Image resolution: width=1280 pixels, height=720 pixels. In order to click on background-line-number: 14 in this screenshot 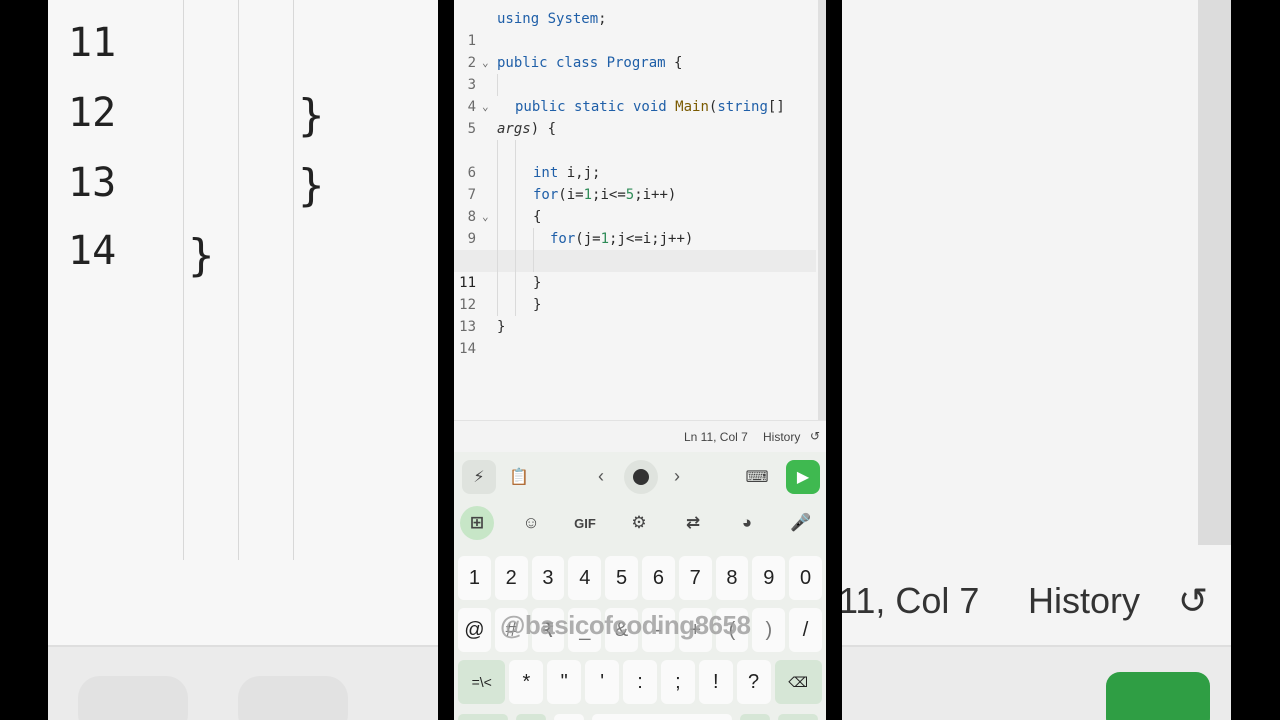, I will do `click(92, 251)`.